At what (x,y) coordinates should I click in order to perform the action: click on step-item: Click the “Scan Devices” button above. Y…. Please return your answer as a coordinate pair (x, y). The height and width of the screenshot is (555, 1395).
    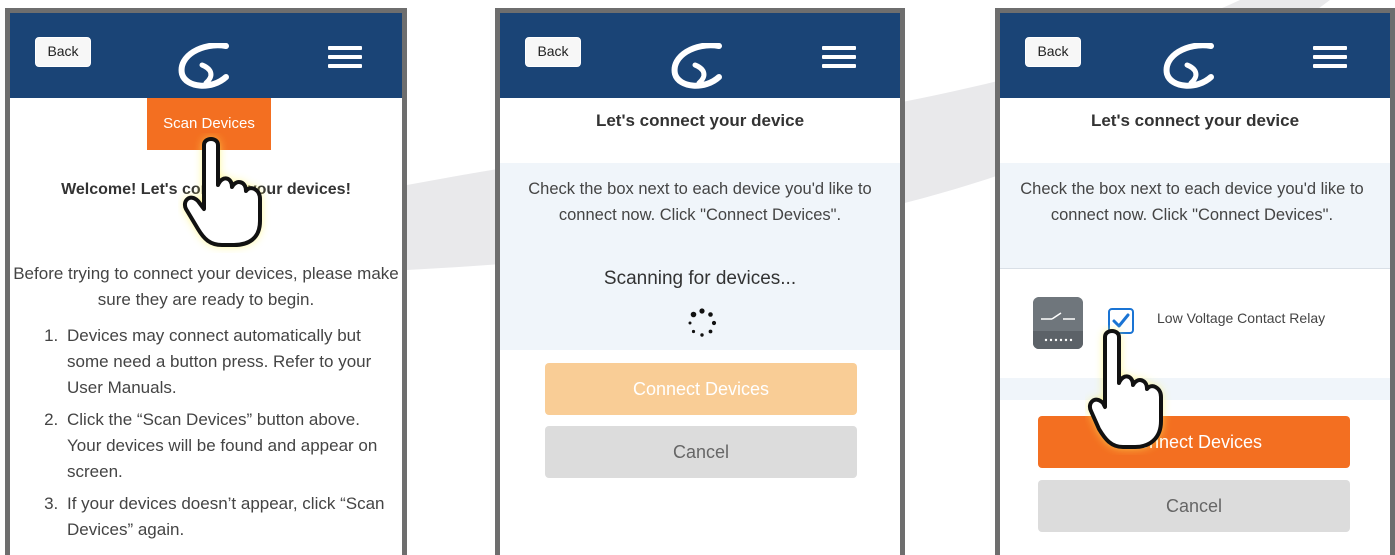
    Looking at the image, I should click on (229, 446).